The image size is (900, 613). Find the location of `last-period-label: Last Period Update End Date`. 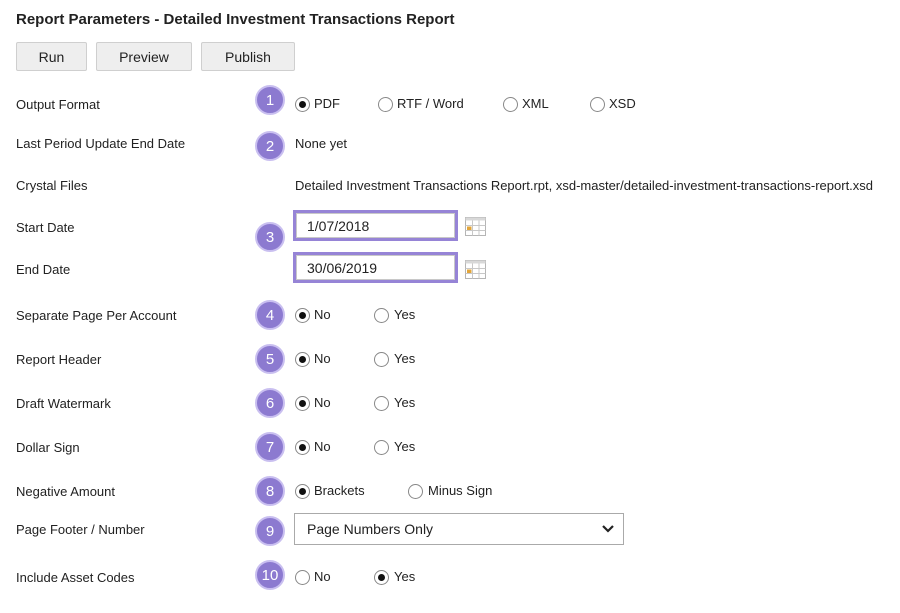

last-period-label: Last Period Update End Date is located at coordinates (101, 143).